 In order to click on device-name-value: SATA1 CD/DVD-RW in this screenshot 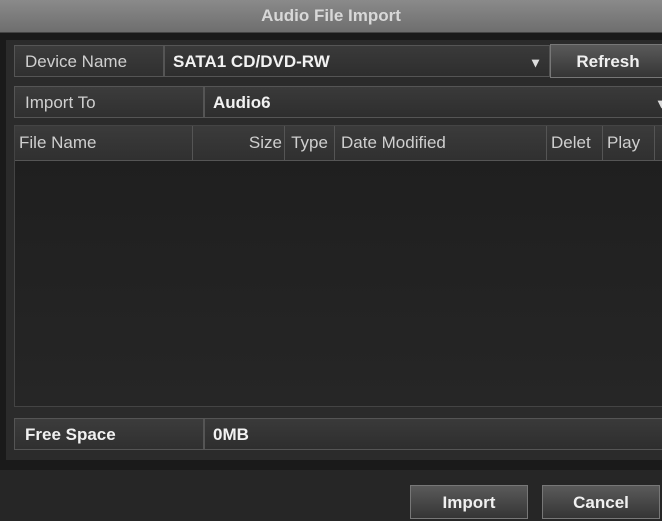, I will do `click(251, 61)`.